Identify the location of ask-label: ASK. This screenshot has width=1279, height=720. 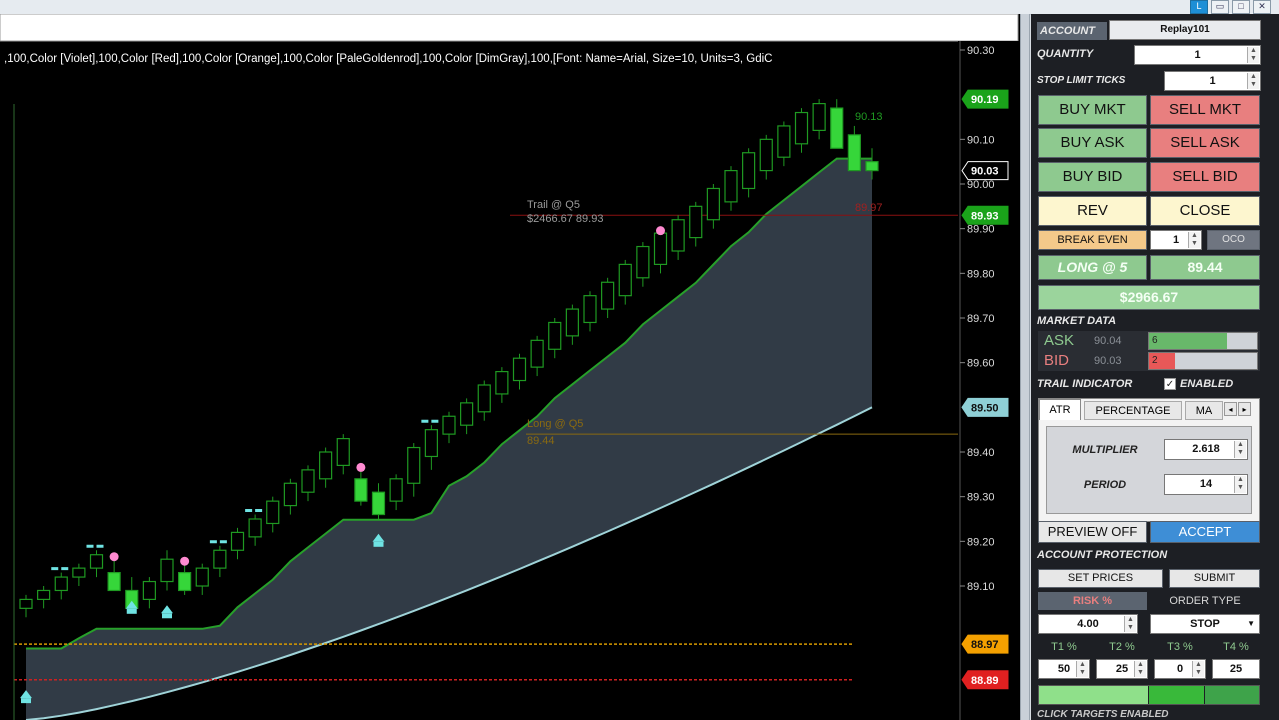
(1059, 340).